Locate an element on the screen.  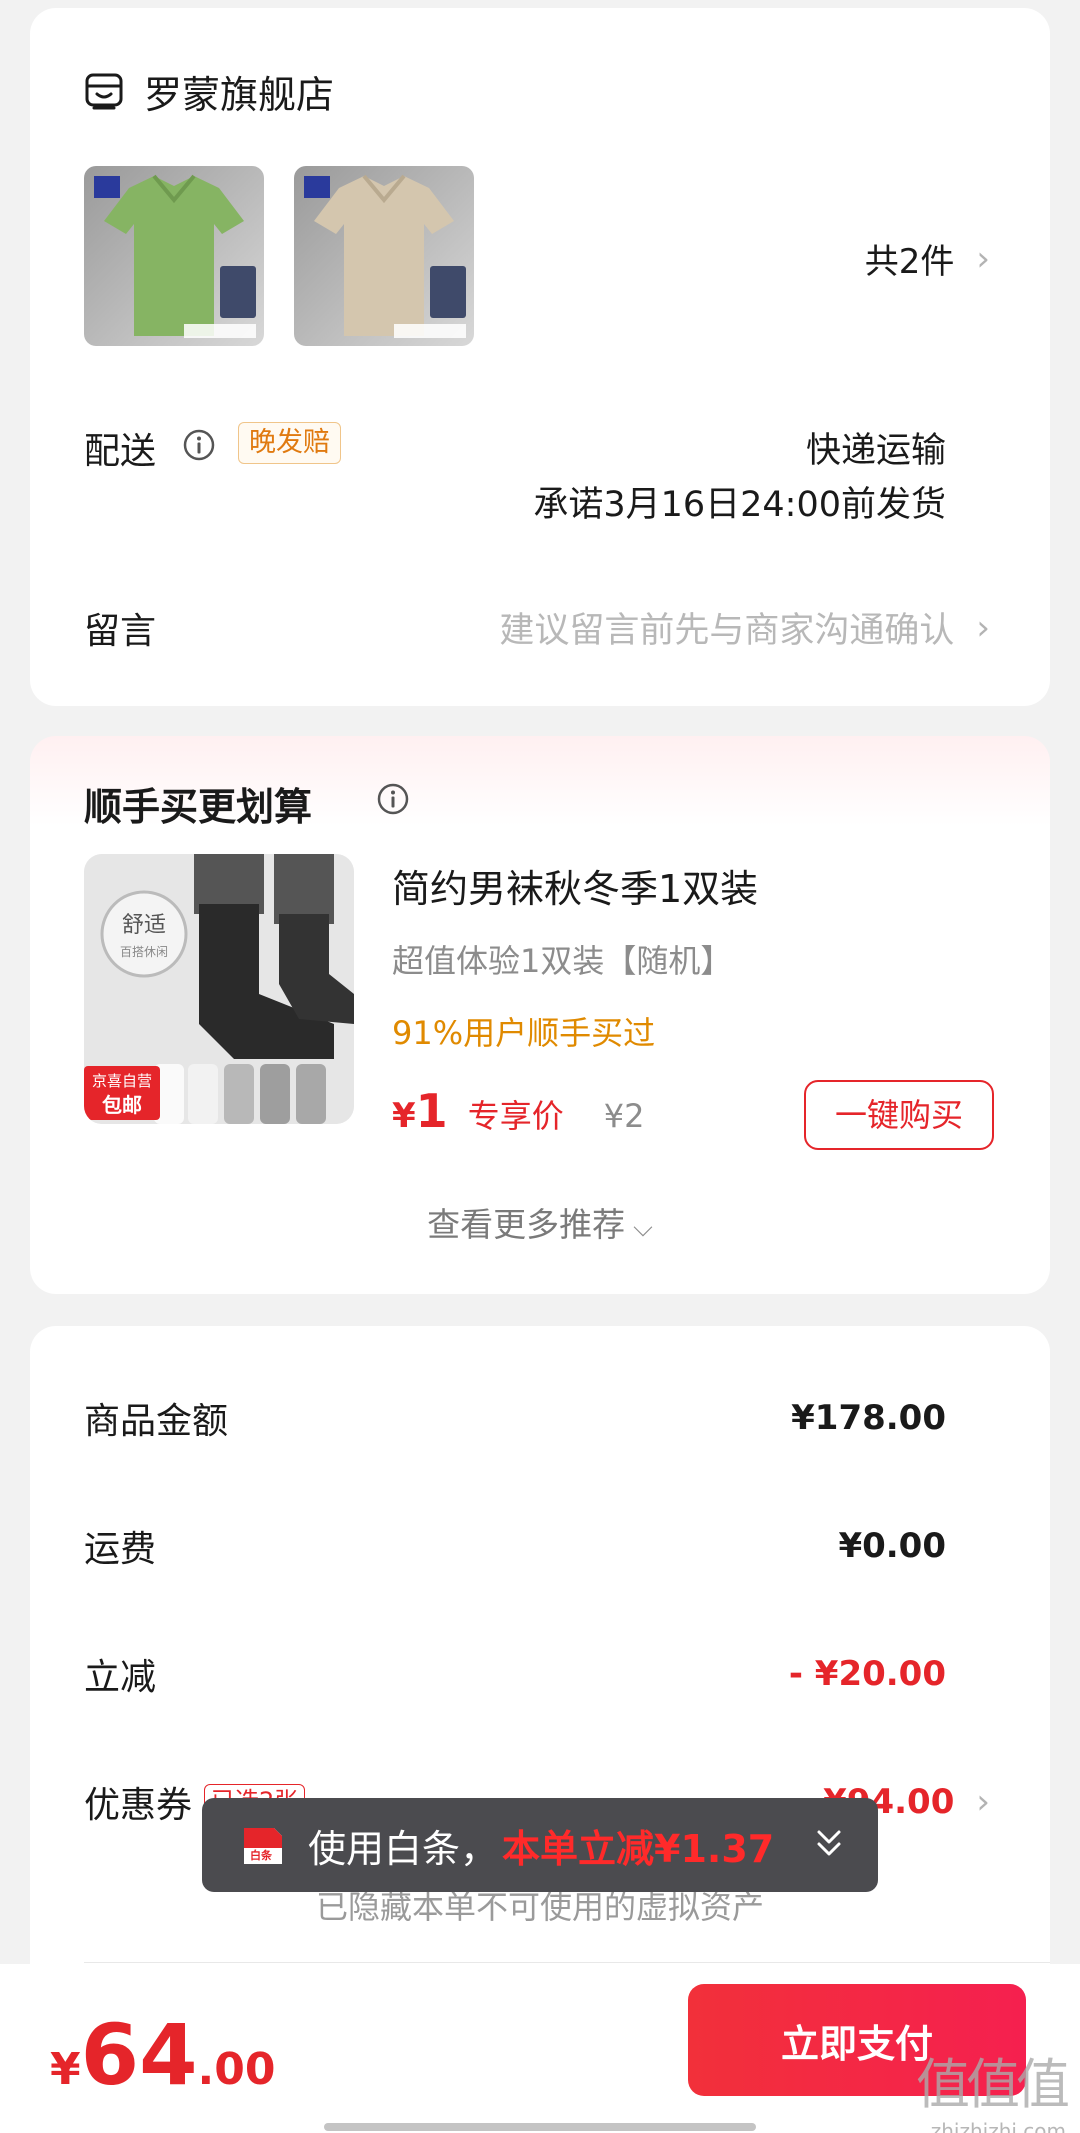
total-integer: 64 is located at coordinates (139, 2055).